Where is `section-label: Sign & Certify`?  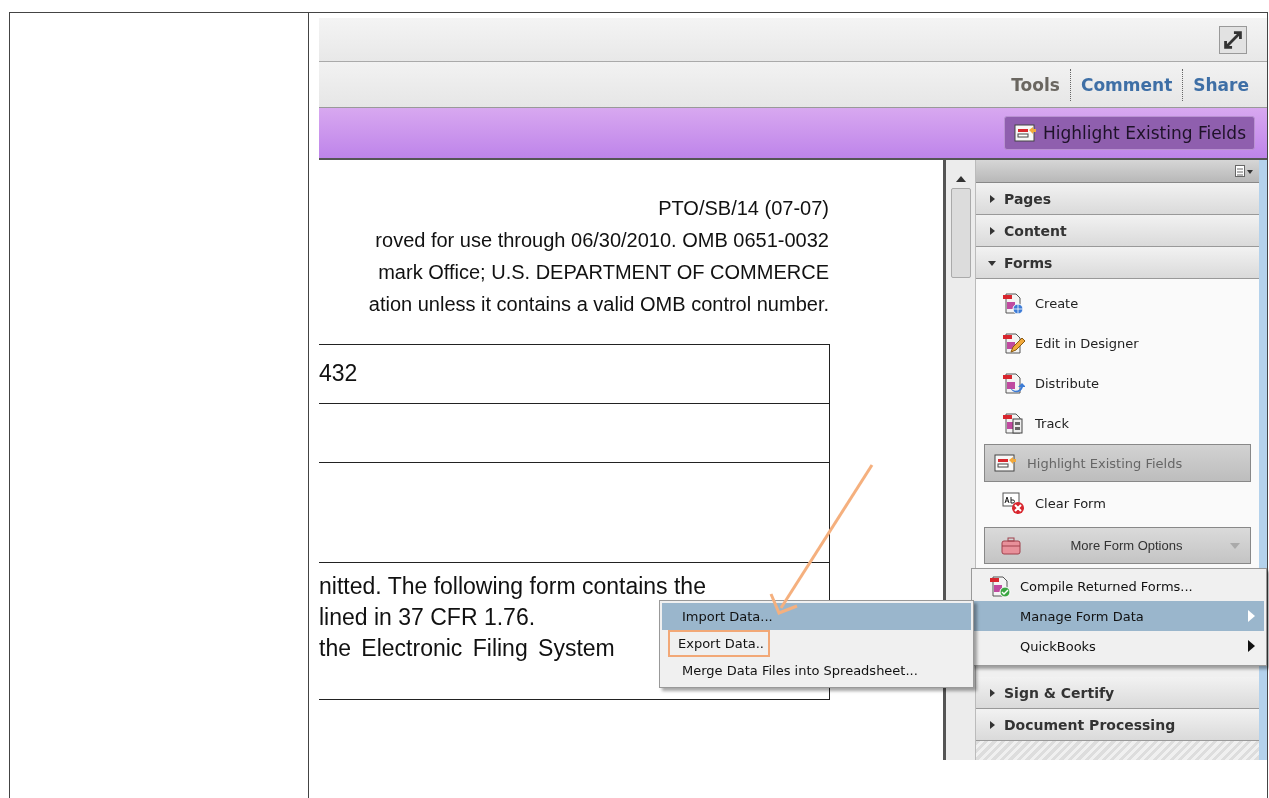
section-label: Sign & Certify is located at coordinates (1059, 692).